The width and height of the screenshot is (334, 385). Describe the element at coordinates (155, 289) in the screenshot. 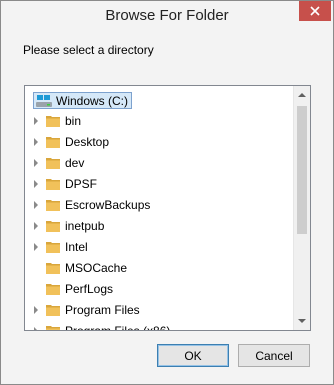

I see `tree-item: PerfLogs` at that location.